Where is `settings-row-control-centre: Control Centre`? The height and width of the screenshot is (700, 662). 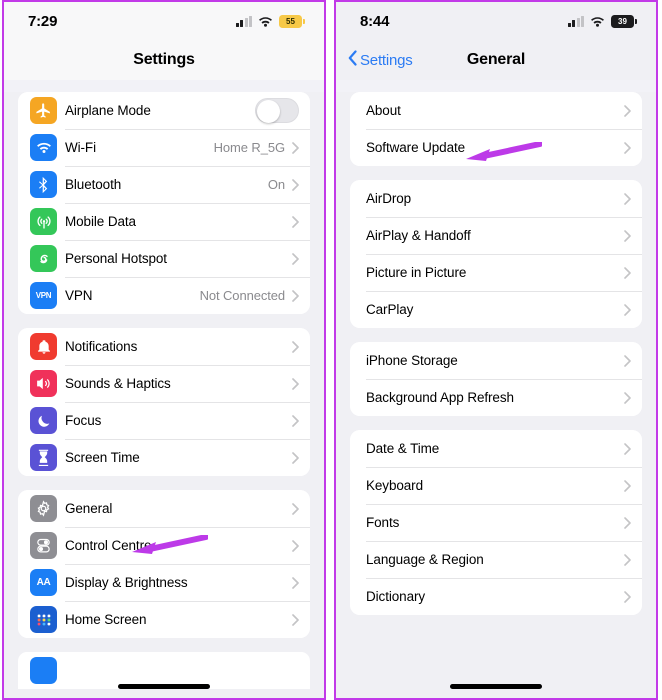 settings-row-control-centre: Control Centre is located at coordinates (164, 545).